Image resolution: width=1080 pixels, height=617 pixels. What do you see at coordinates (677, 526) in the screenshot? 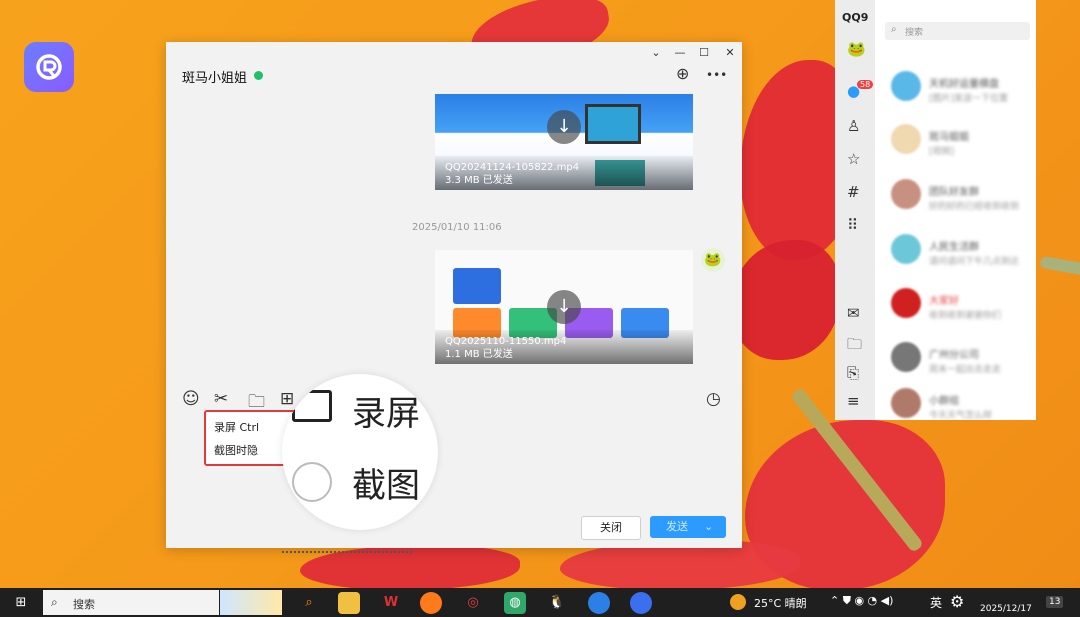
I see `send-label: 发送` at bounding box center [677, 526].